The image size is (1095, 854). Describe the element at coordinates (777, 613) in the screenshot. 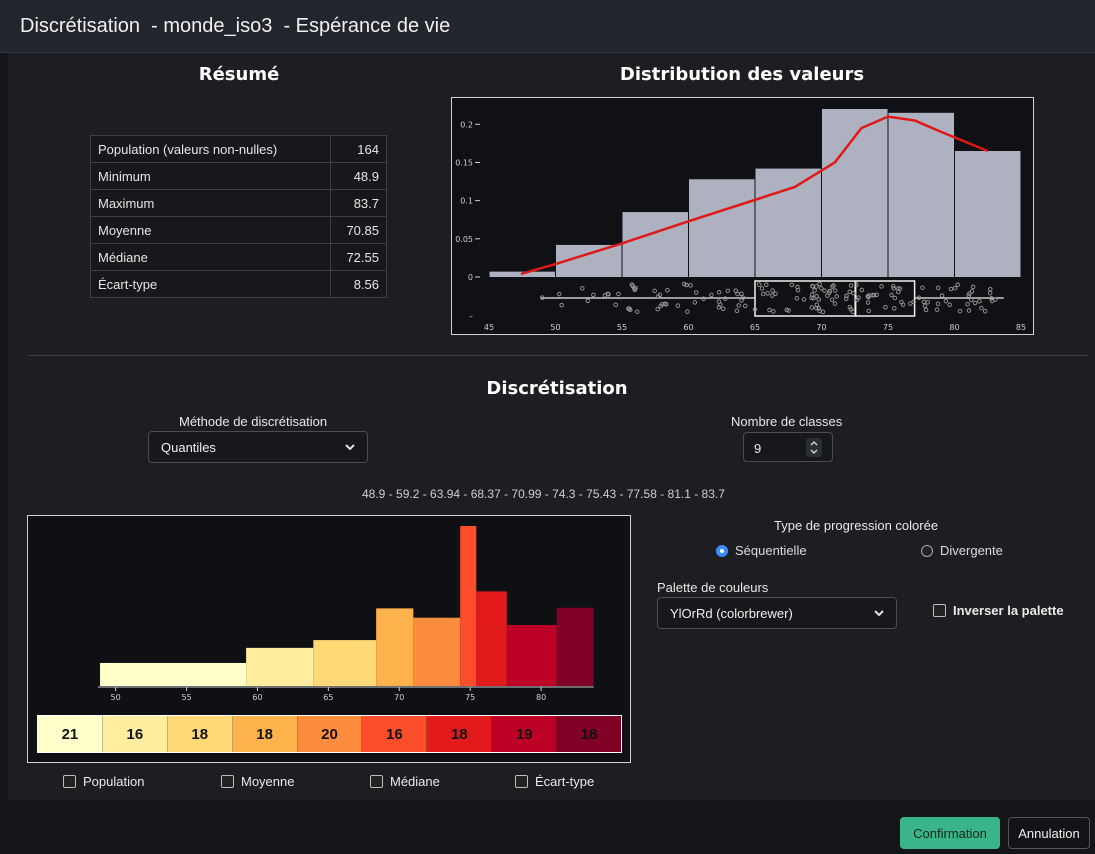

I see `palette-select: YlOrRd (colorbrewer)` at that location.